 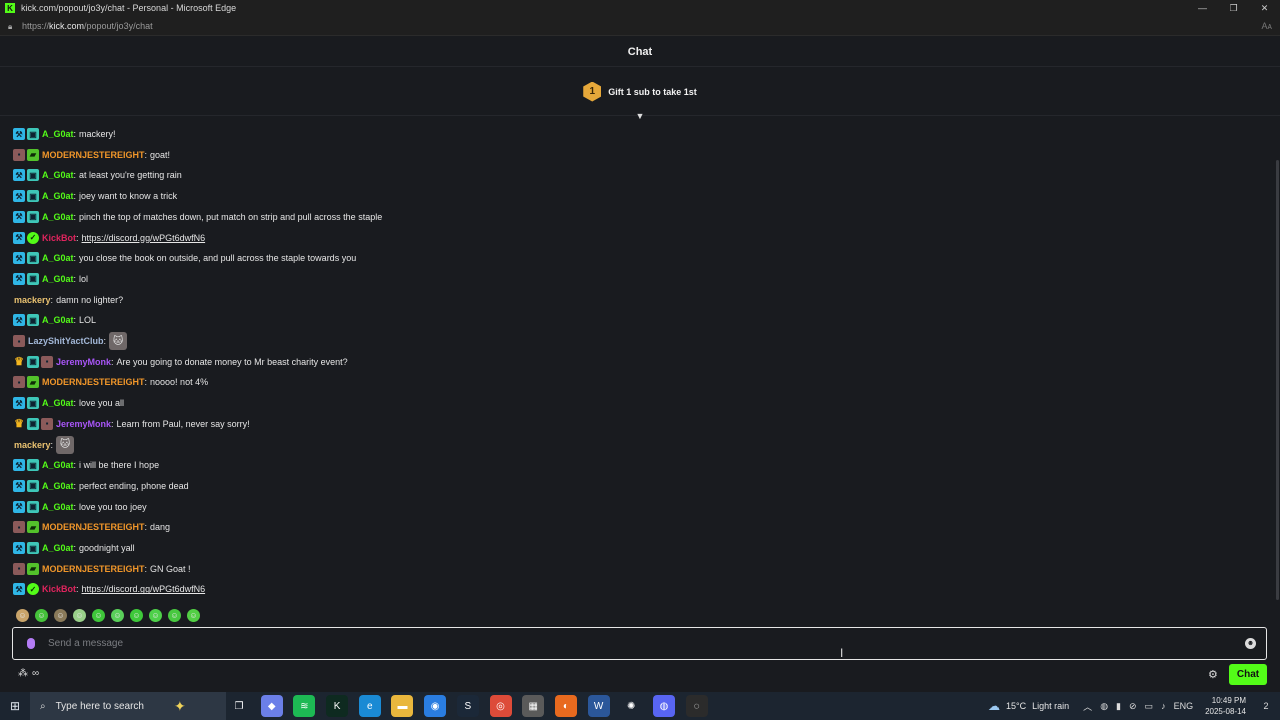 What do you see at coordinates (1202, 8) in the screenshot?
I see `minimize-icon: —` at bounding box center [1202, 8].